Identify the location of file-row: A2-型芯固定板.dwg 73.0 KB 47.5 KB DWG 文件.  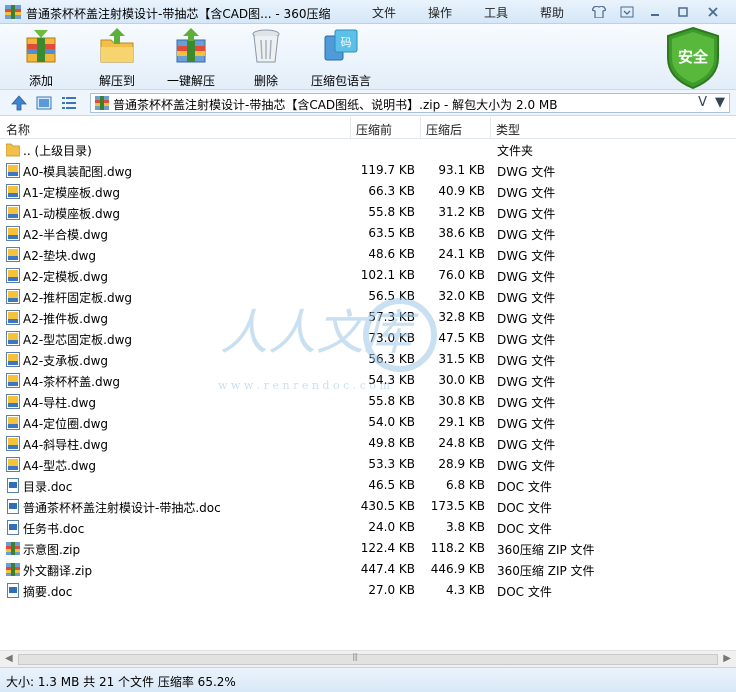
(368, 338).